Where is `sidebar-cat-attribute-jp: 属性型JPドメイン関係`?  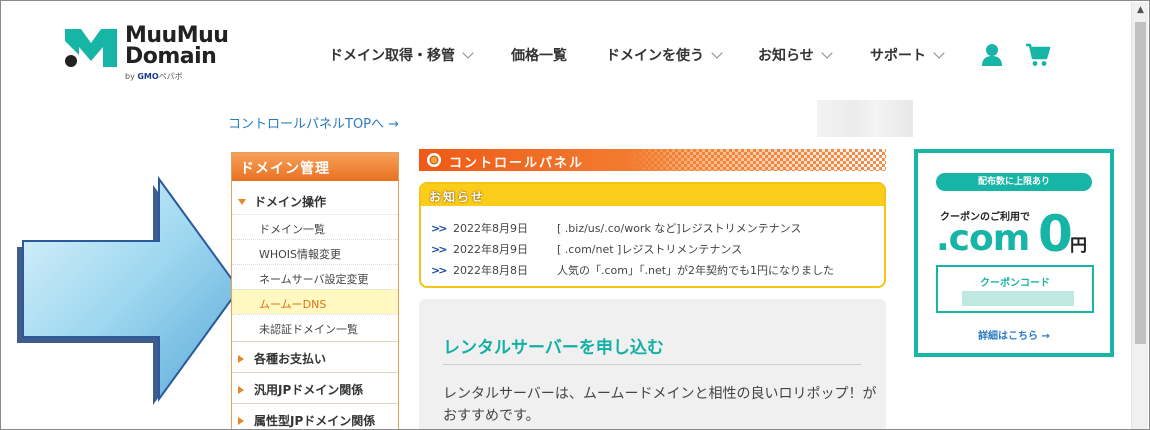 sidebar-cat-attribute-jp: 属性型JPドメイン関係 is located at coordinates (306, 420).